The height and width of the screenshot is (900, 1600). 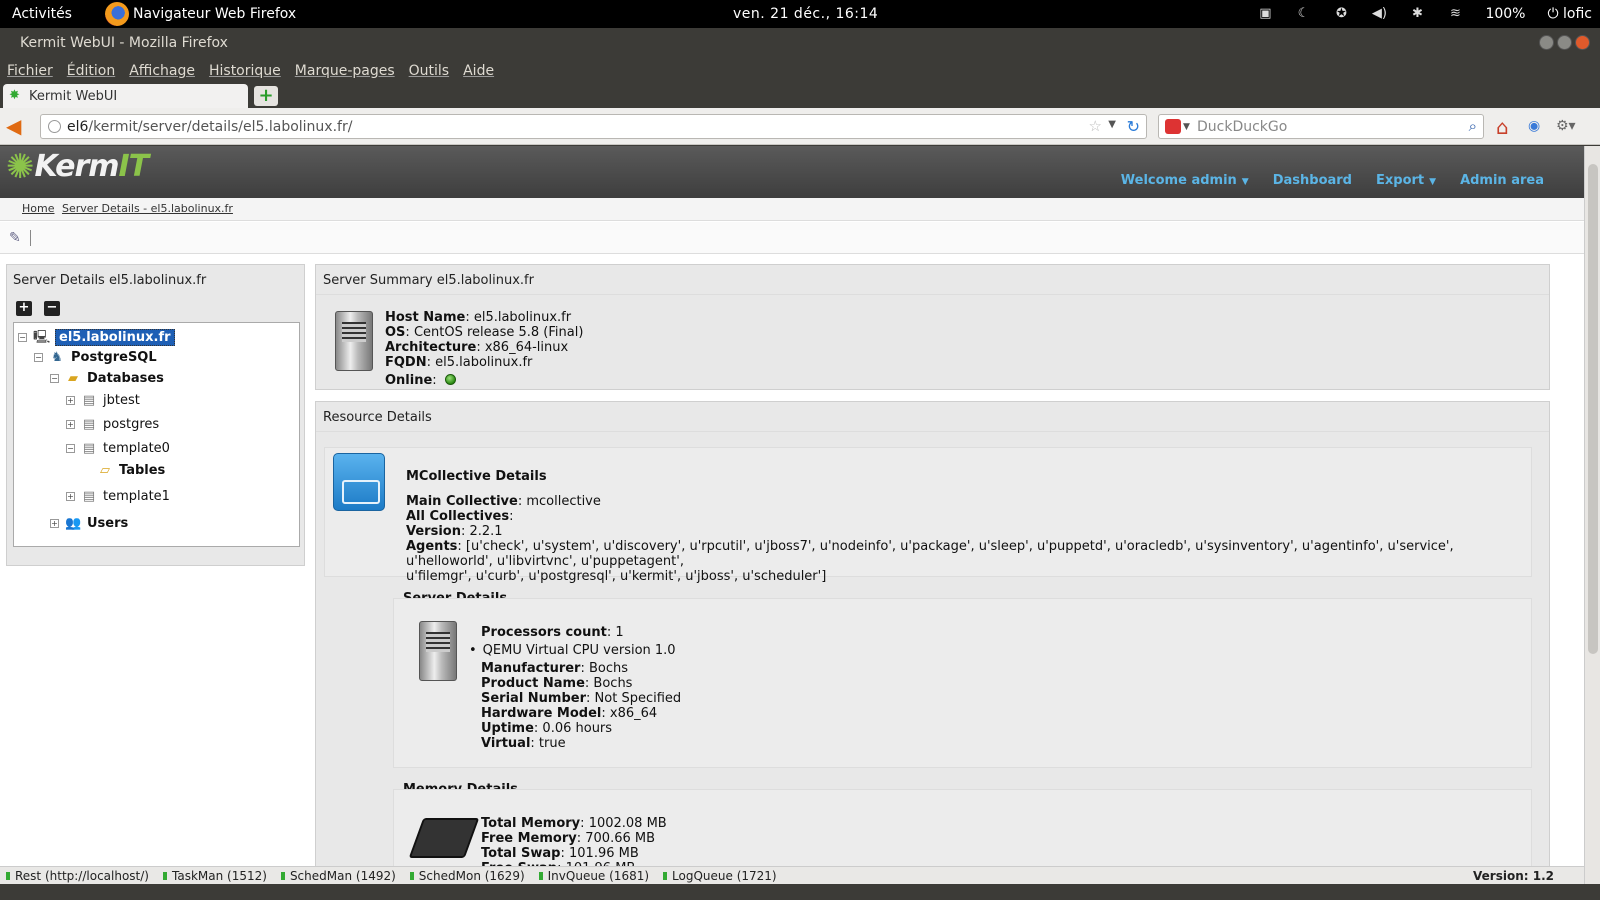 What do you see at coordinates (1185, 180) in the screenshot?
I see `welcome-menu: Welcome admin ▼` at bounding box center [1185, 180].